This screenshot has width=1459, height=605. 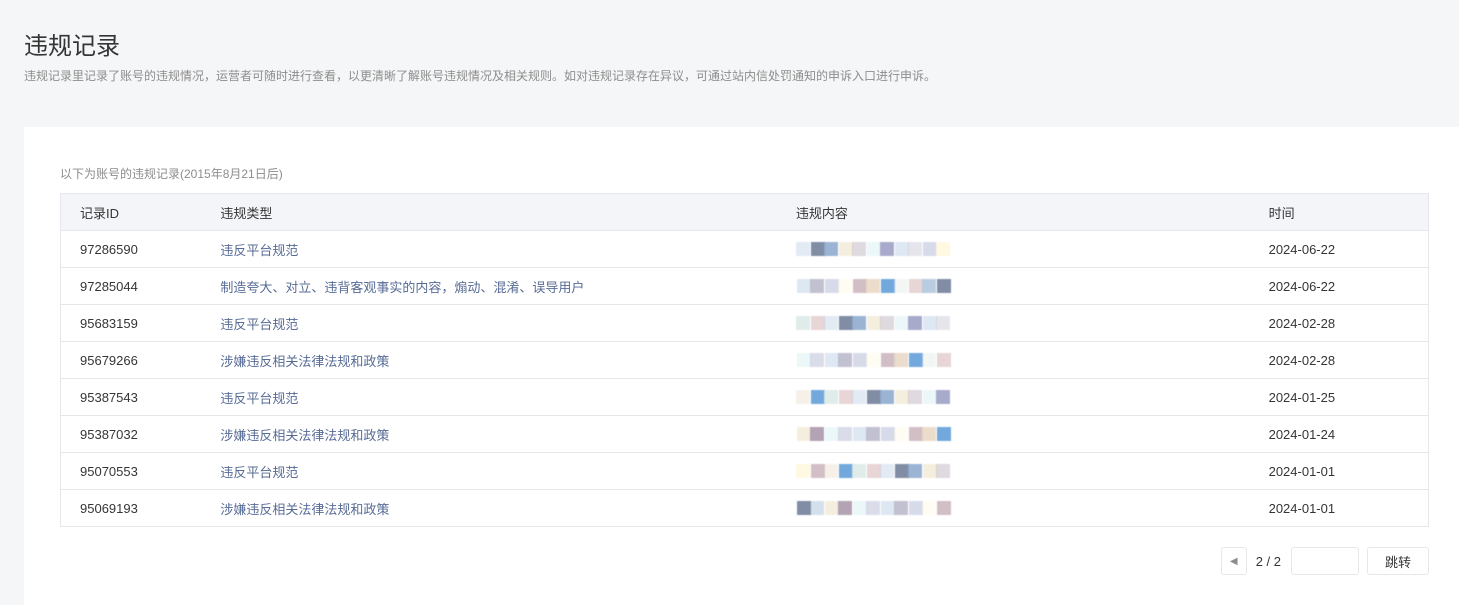 What do you see at coordinates (140, 434) in the screenshot?
I see `record-id: 95387032` at bounding box center [140, 434].